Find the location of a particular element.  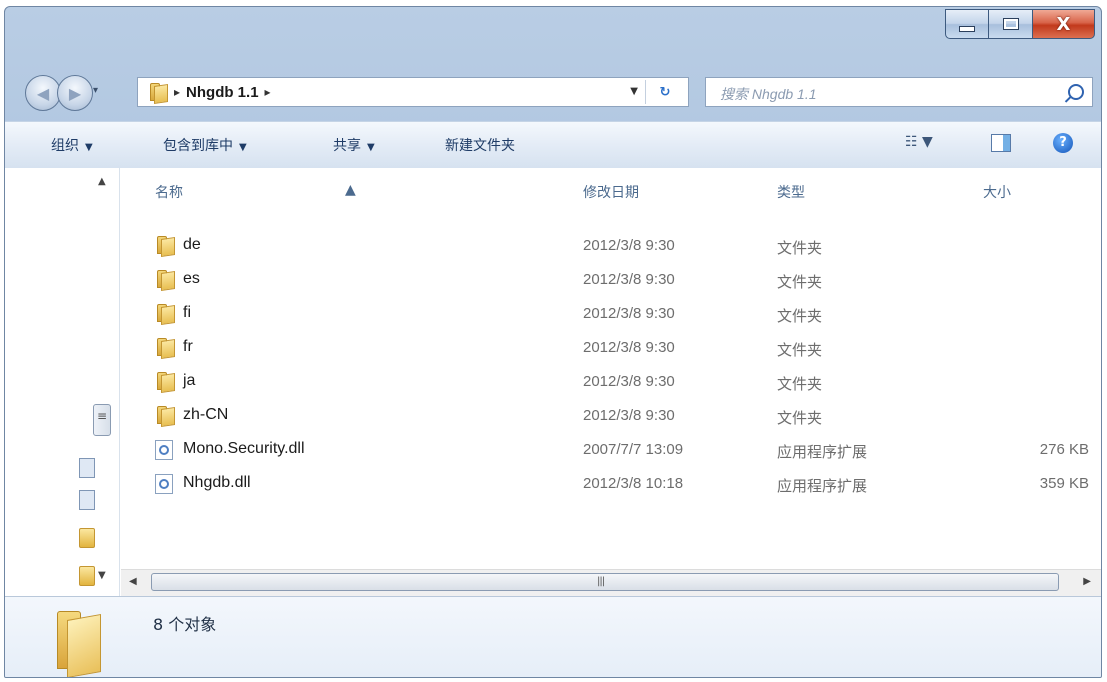

help-button: ? is located at coordinates (1063, 143).